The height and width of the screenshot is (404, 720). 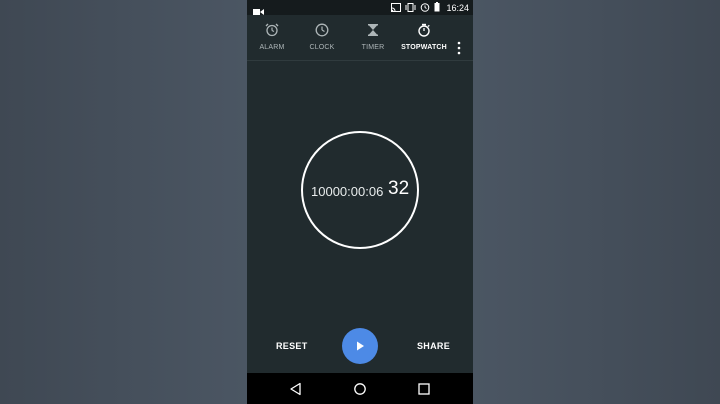 What do you see at coordinates (296, 389) in the screenshot?
I see `back-icon` at bounding box center [296, 389].